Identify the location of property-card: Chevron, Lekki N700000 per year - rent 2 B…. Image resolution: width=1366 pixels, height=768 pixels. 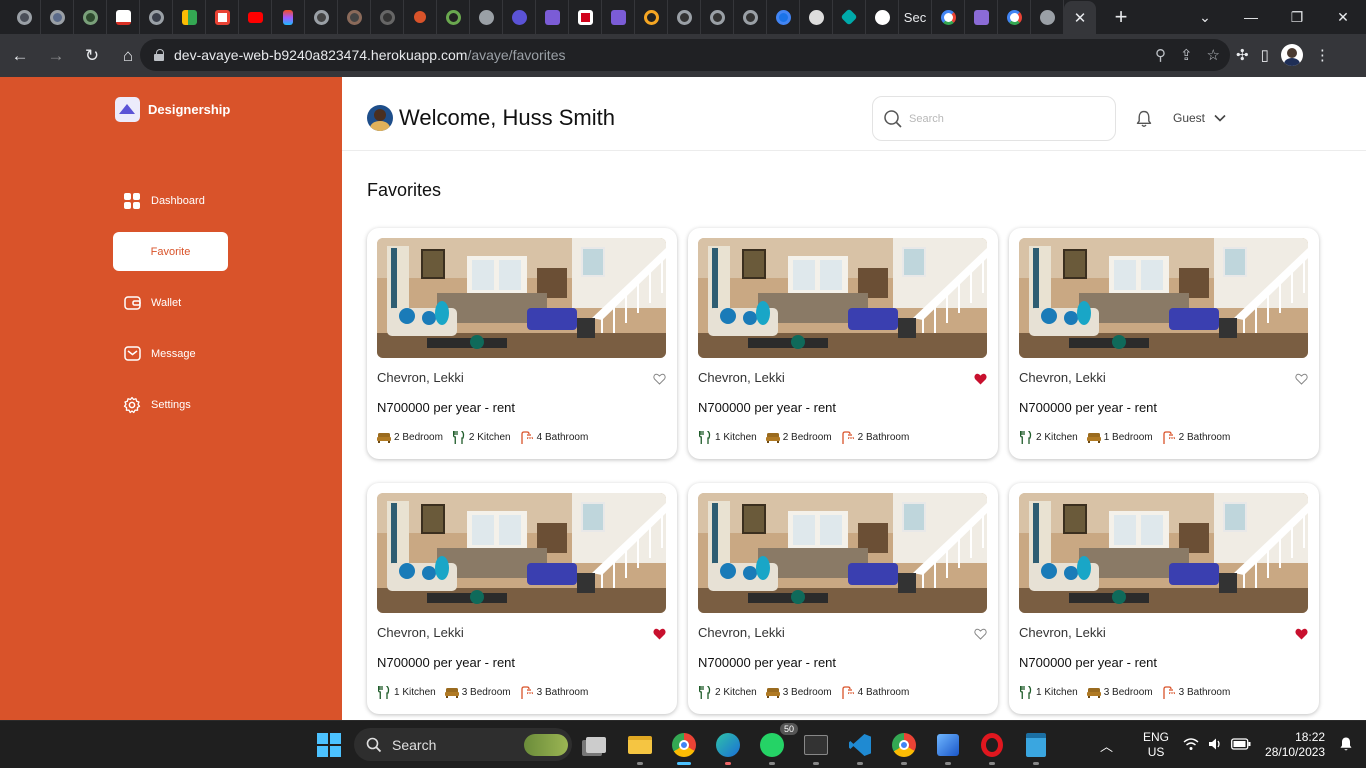
(522, 343).